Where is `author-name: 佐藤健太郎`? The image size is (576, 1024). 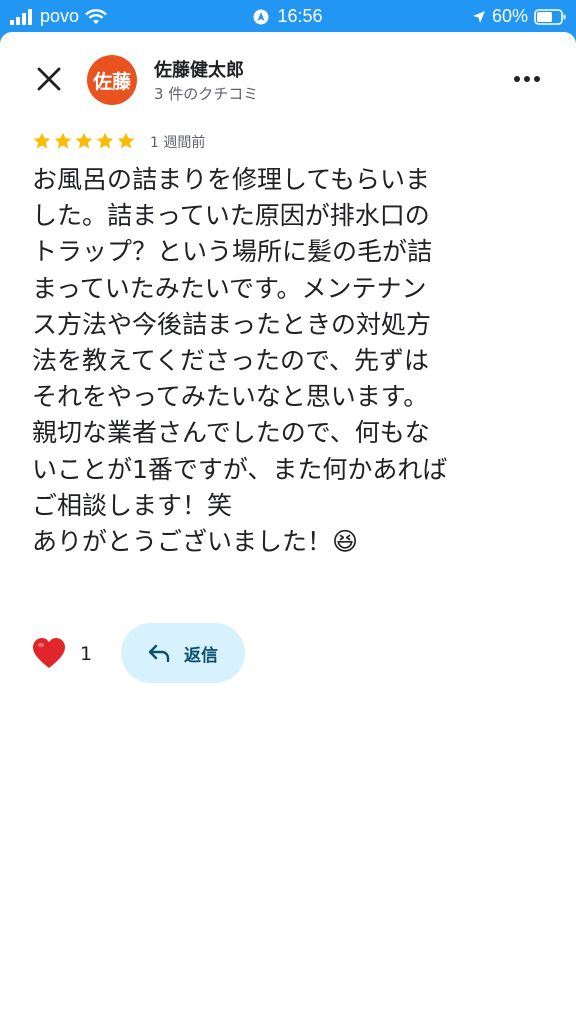 author-name: 佐藤健太郎 is located at coordinates (199, 69).